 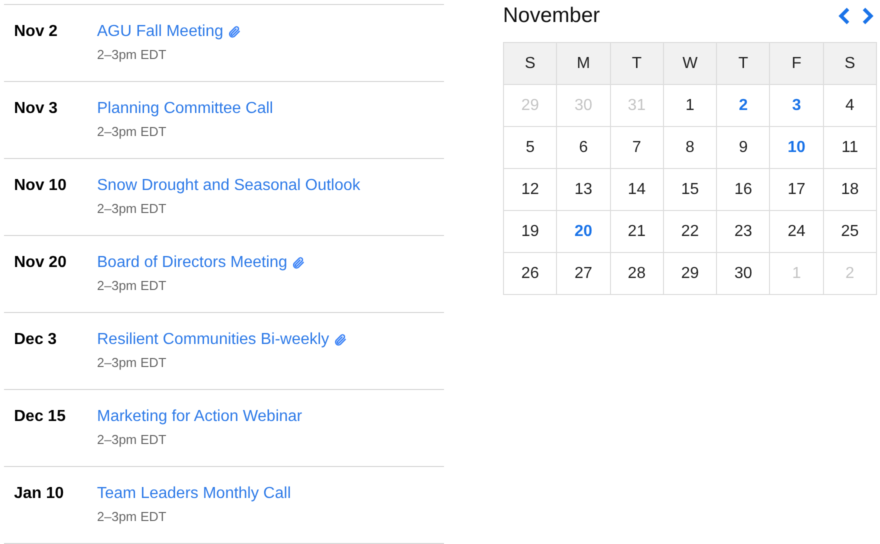 I want to click on event-title-link: Marketing for Action Webinar, so click(x=199, y=417).